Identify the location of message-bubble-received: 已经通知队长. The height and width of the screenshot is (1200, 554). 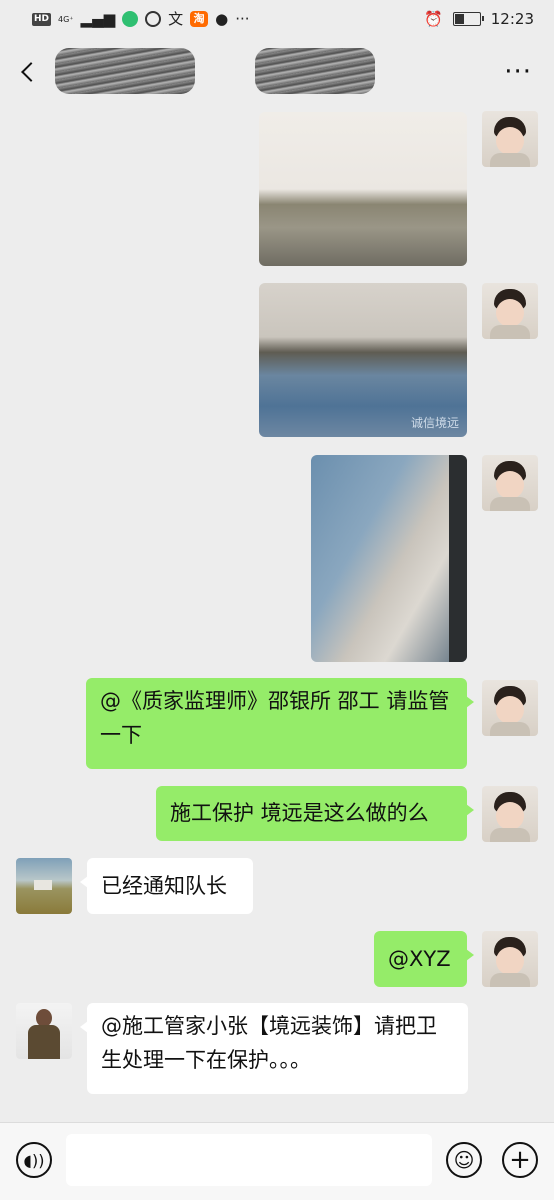
(166, 886).